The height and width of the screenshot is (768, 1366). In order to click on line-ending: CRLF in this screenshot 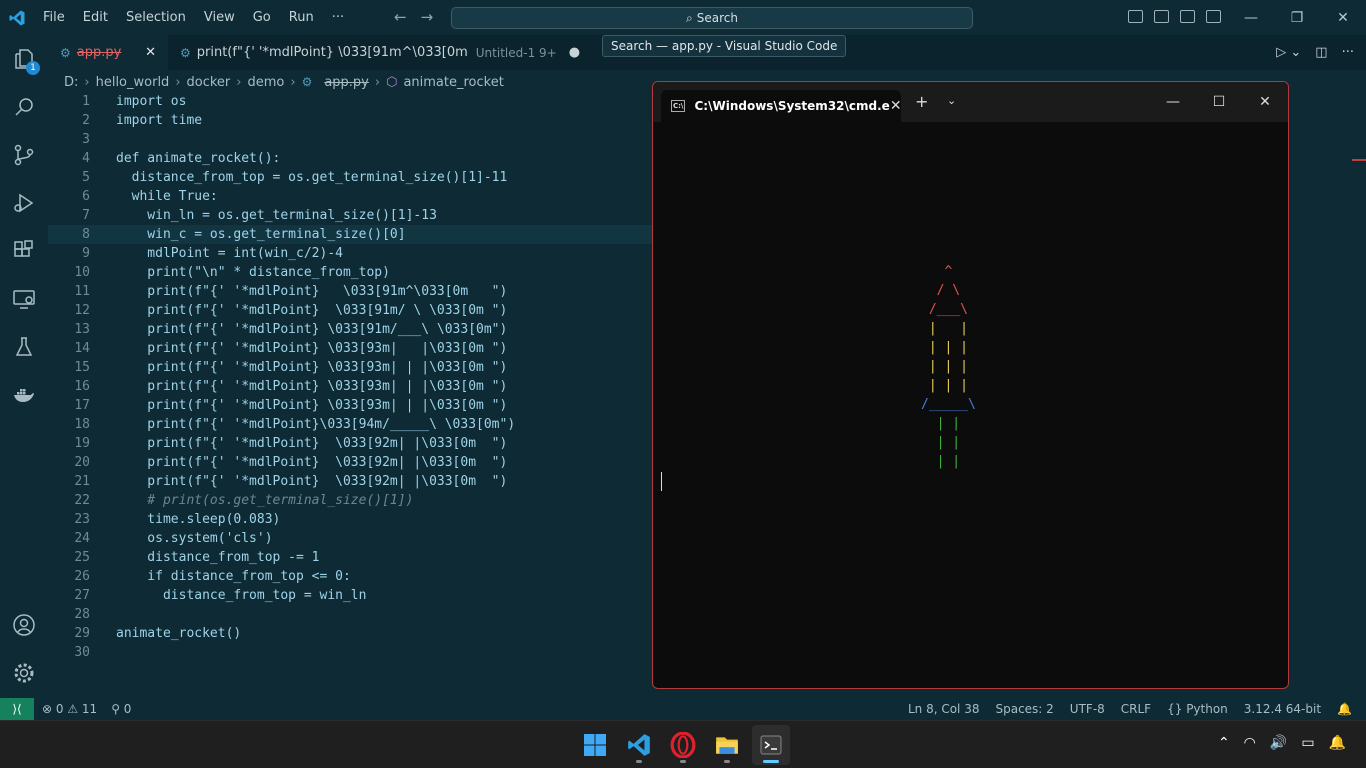, I will do `click(1136, 709)`.